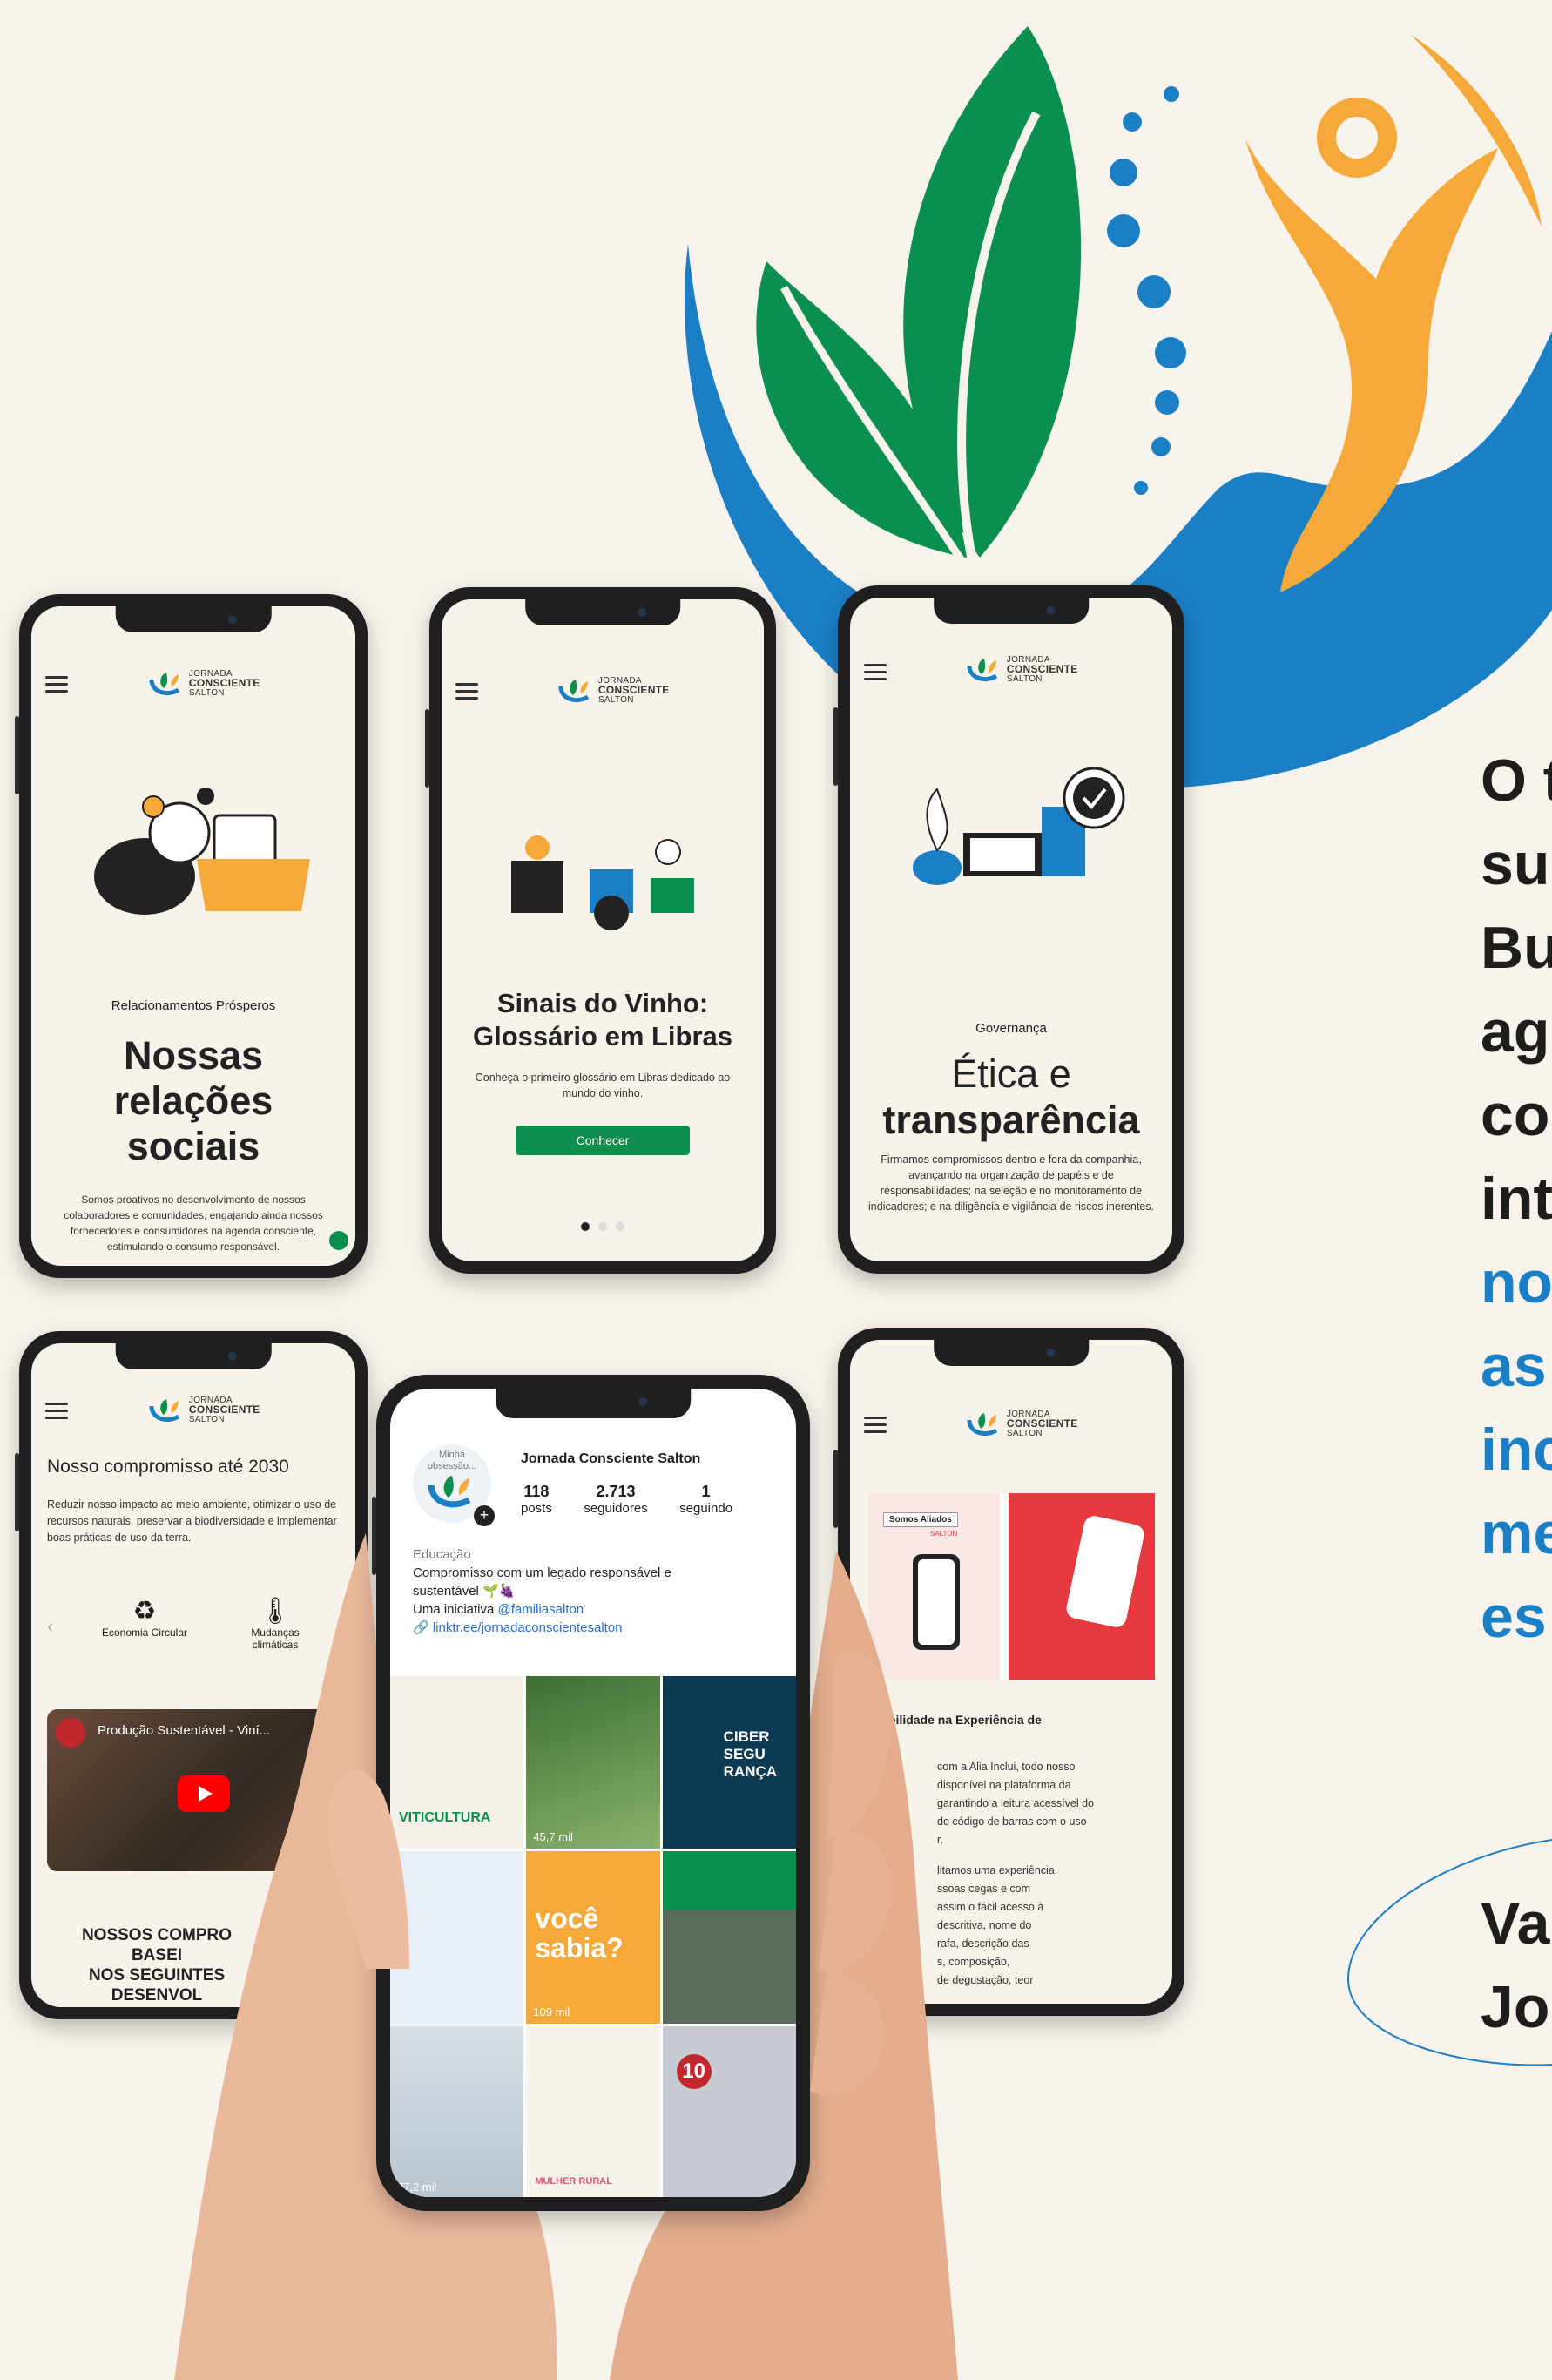  What do you see at coordinates (536, 1499) in the screenshot?
I see `posts-count: 118 posts` at bounding box center [536, 1499].